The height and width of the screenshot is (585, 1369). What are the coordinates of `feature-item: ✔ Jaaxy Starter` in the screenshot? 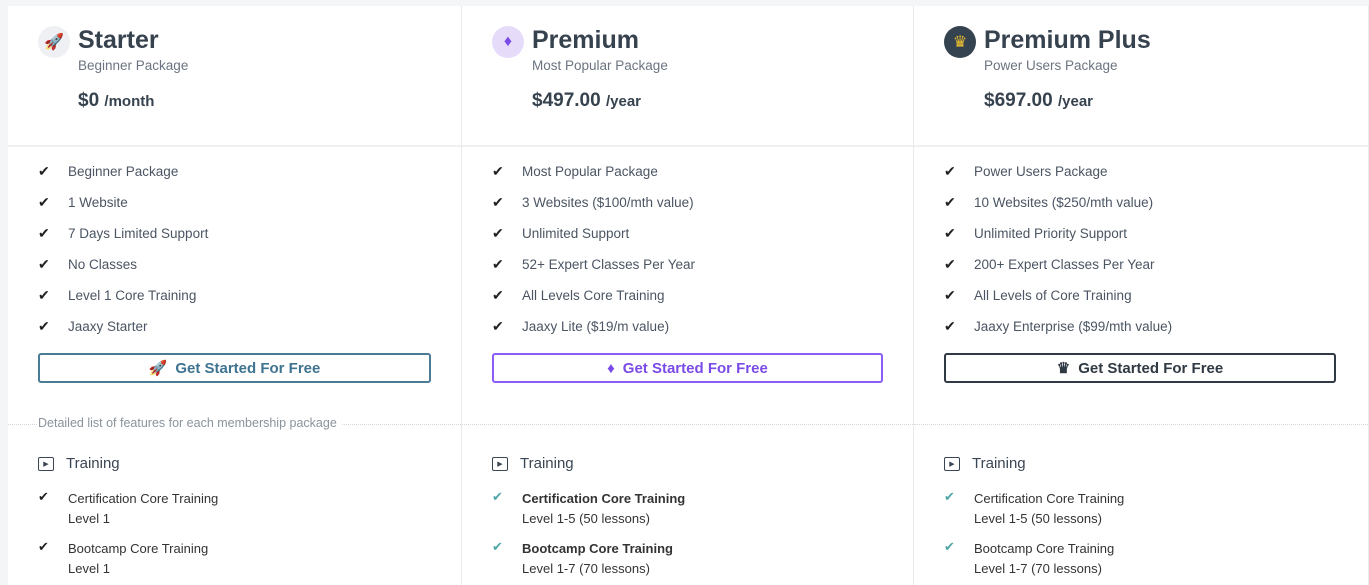 It's located at (93, 326).